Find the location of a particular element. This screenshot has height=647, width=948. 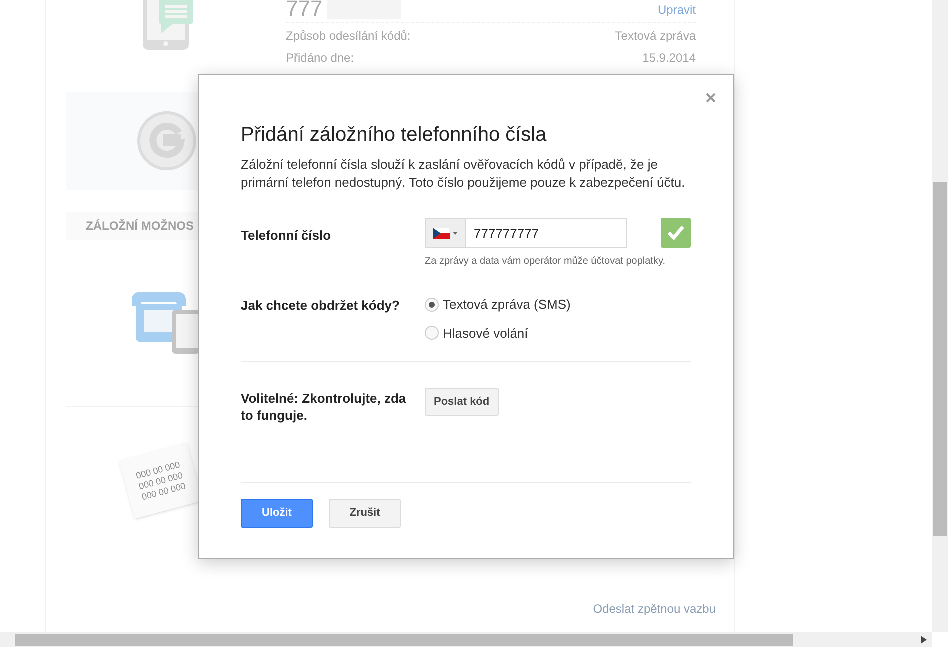

caret-icon is located at coordinates (455, 233).